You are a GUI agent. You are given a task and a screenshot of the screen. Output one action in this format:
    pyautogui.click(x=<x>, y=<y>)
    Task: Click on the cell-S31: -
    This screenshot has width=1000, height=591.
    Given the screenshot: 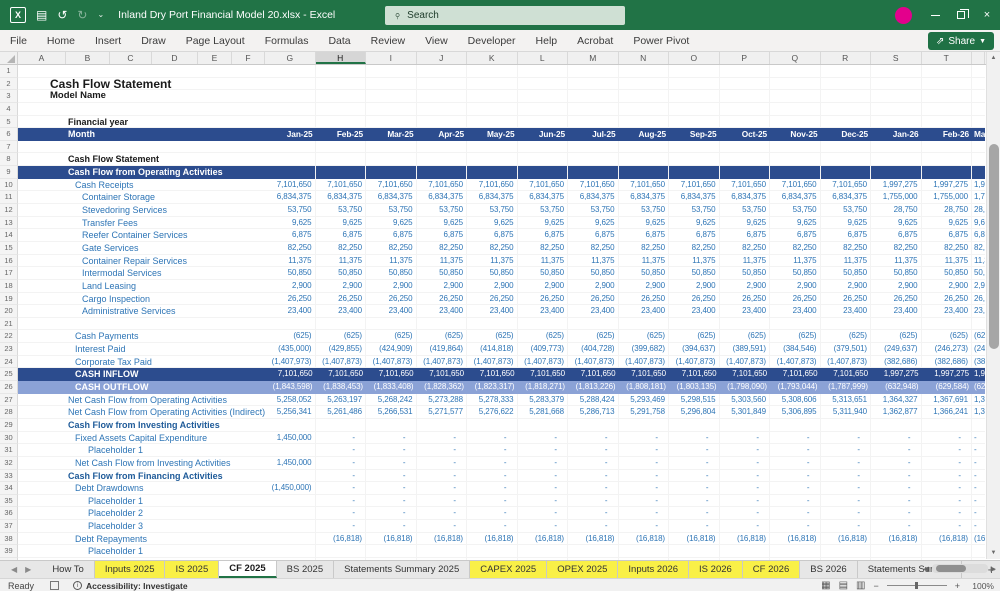 What is the action you would take?
    pyautogui.click(x=896, y=450)
    